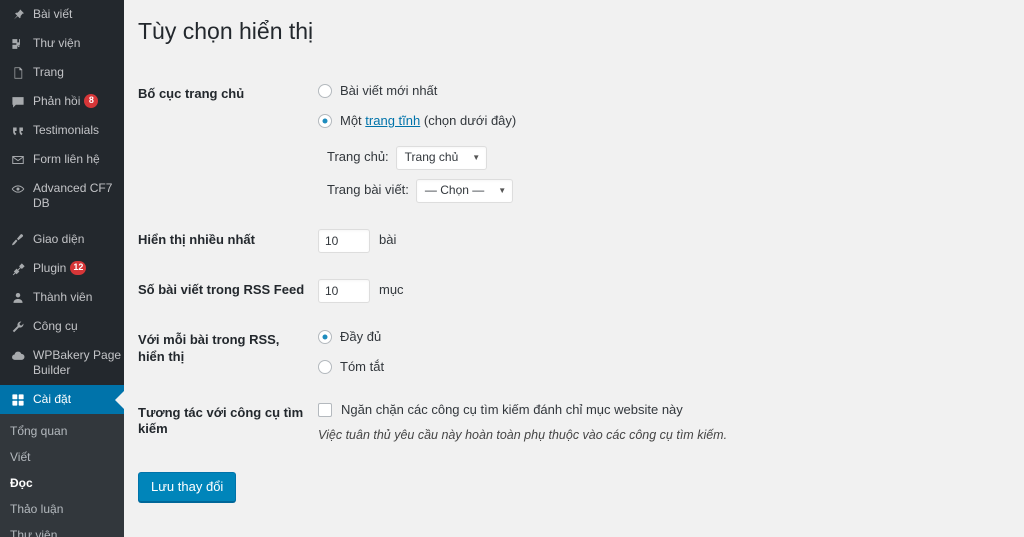 This screenshot has height=537, width=1024. Describe the element at coordinates (351, 120) in the screenshot. I see `front-page-static-prefix: Một` at that location.